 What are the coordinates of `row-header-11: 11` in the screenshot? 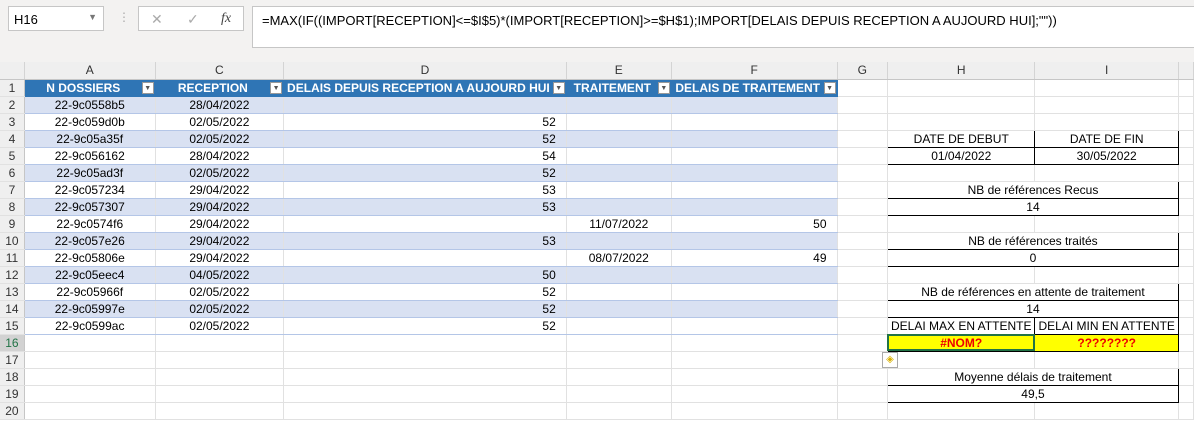 It's located at (12, 258).